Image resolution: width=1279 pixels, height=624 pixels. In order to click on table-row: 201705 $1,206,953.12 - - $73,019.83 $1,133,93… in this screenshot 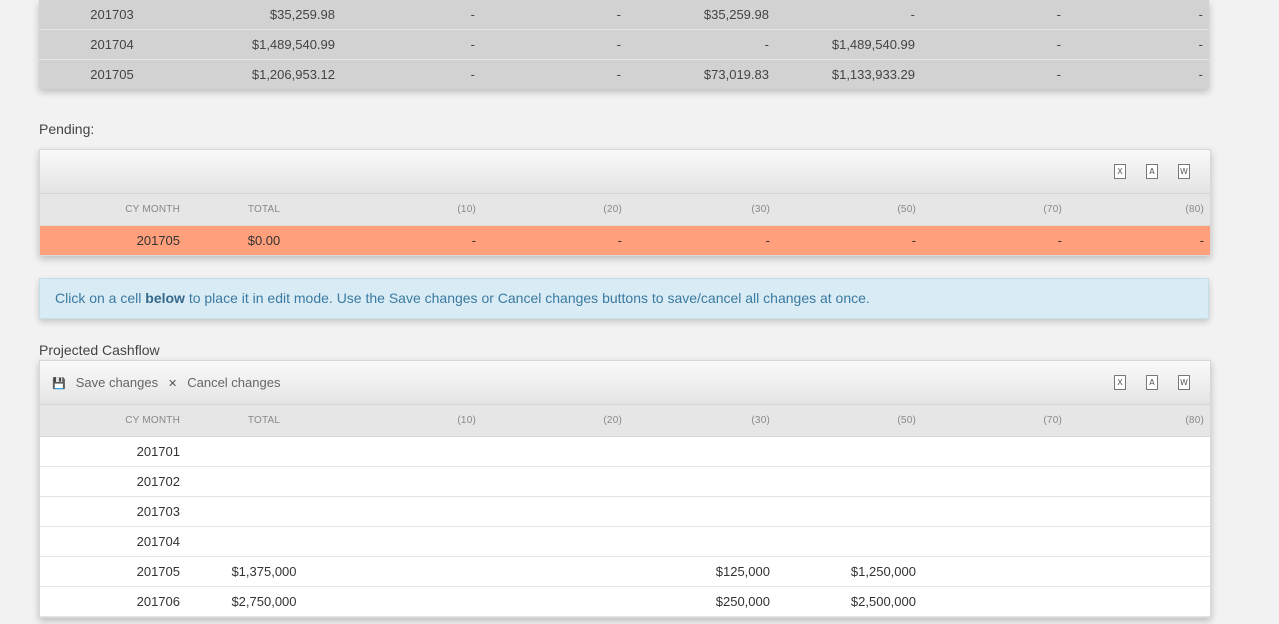, I will do `click(624, 75)`.